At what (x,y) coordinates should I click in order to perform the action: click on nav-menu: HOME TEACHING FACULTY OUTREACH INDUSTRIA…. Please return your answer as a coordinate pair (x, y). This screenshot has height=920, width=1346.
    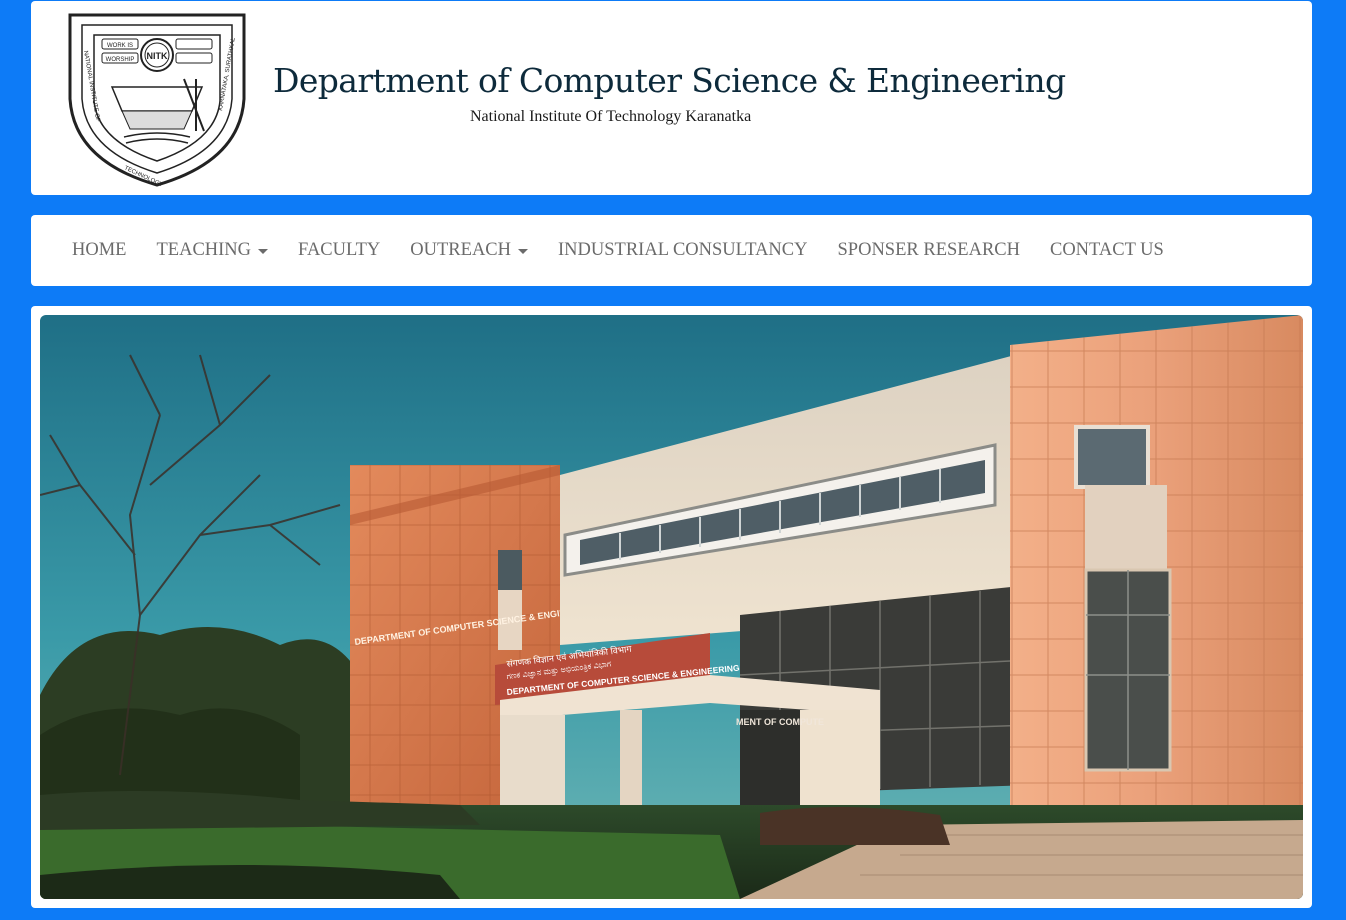
    Looking at the image, I should click on (633, 250).